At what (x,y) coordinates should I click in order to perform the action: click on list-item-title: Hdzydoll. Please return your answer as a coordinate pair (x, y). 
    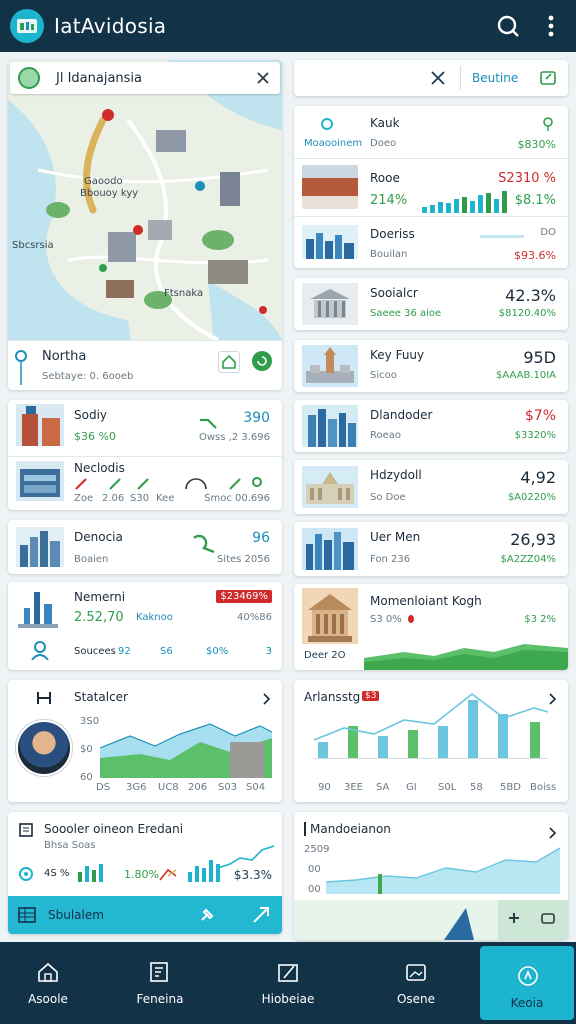
    Looking at the image, I should click on (396, 475).